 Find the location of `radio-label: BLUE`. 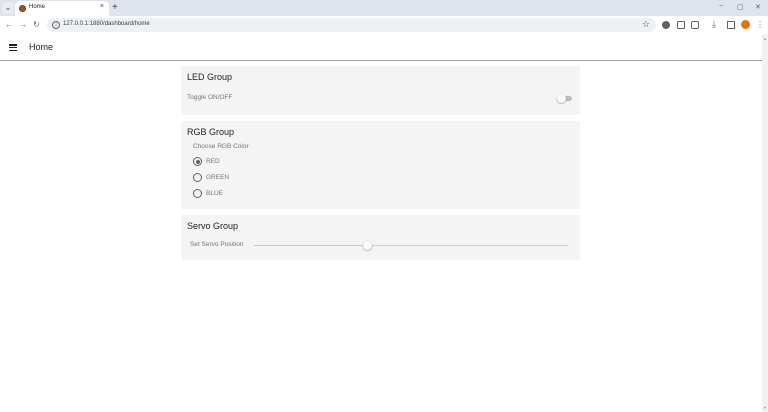

radio-label: BLUE is located at coordinates (214, 193).